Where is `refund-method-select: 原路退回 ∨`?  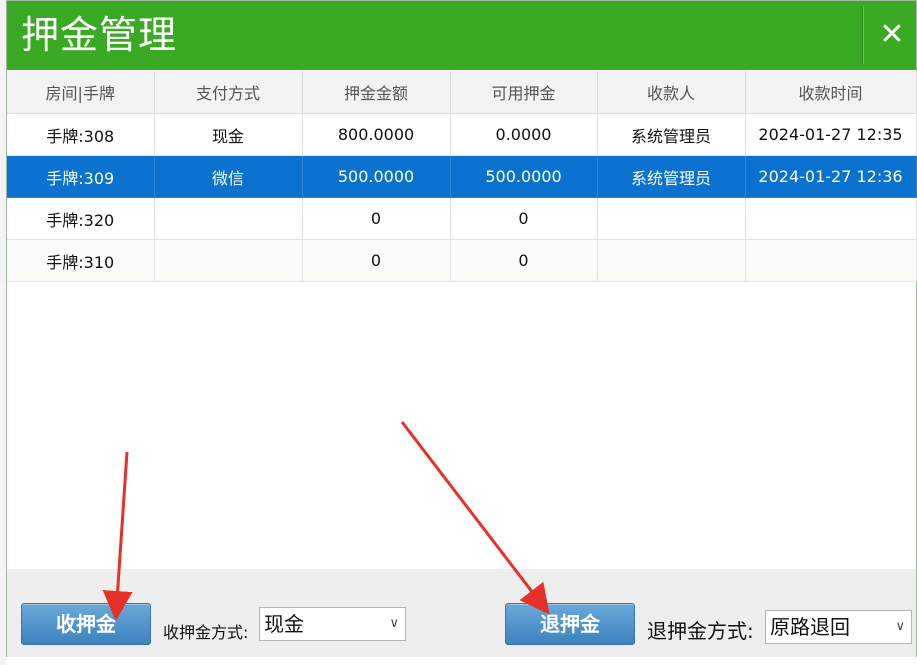
refund-method-select: 原路退回 ∨ is located at coordinates (838, 627).